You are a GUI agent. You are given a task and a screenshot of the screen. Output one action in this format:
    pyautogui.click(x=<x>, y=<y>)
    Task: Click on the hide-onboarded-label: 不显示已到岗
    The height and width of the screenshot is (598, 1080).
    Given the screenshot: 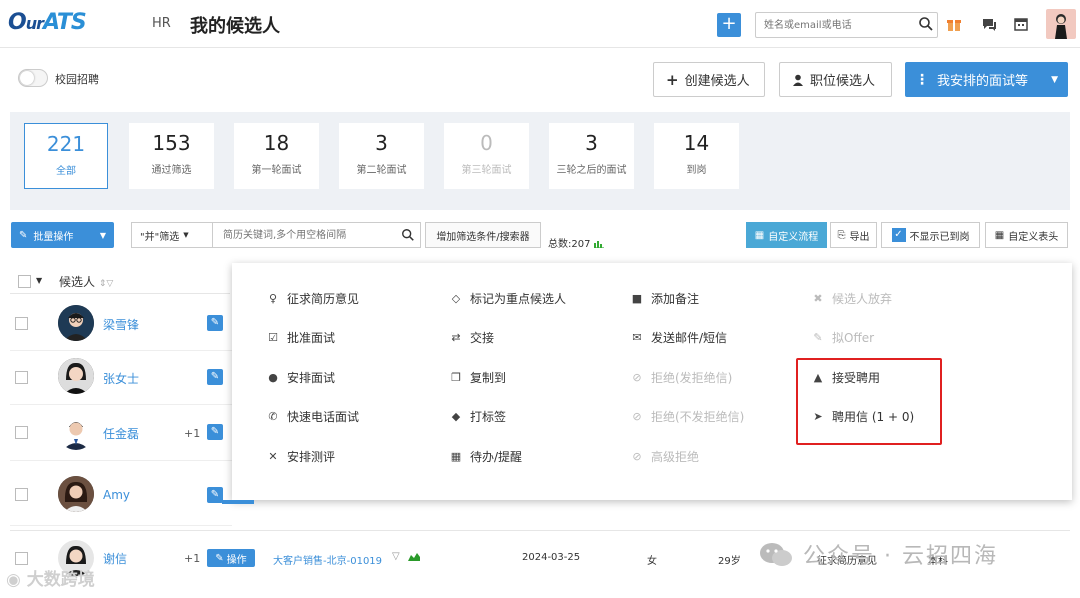 What is the action you would take?
    pyautogui.click(x=939, y=237)
    